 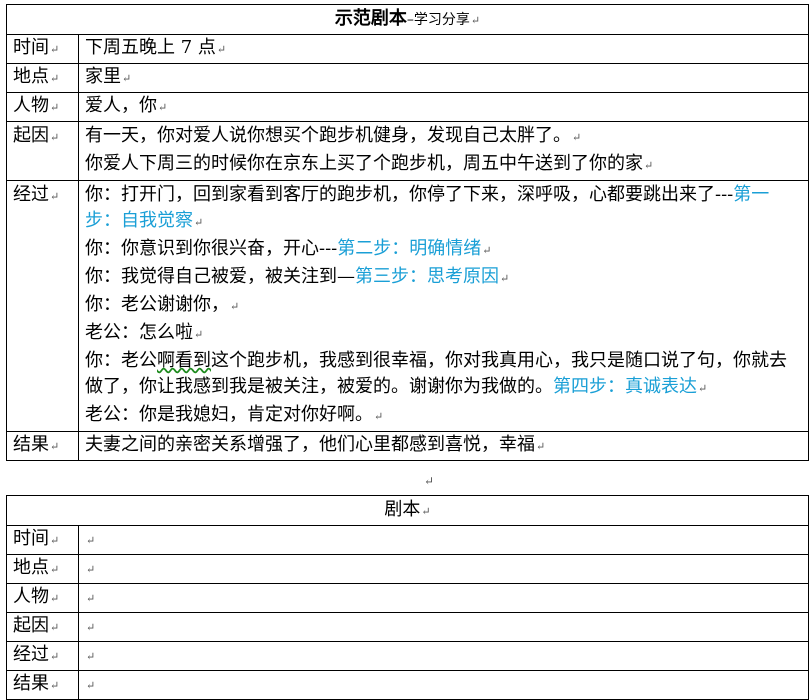 What do you see at coordinates (42, 78) in the screenshot?
I see `row-label-place: 地点↵` at bounding box center [42, 78].